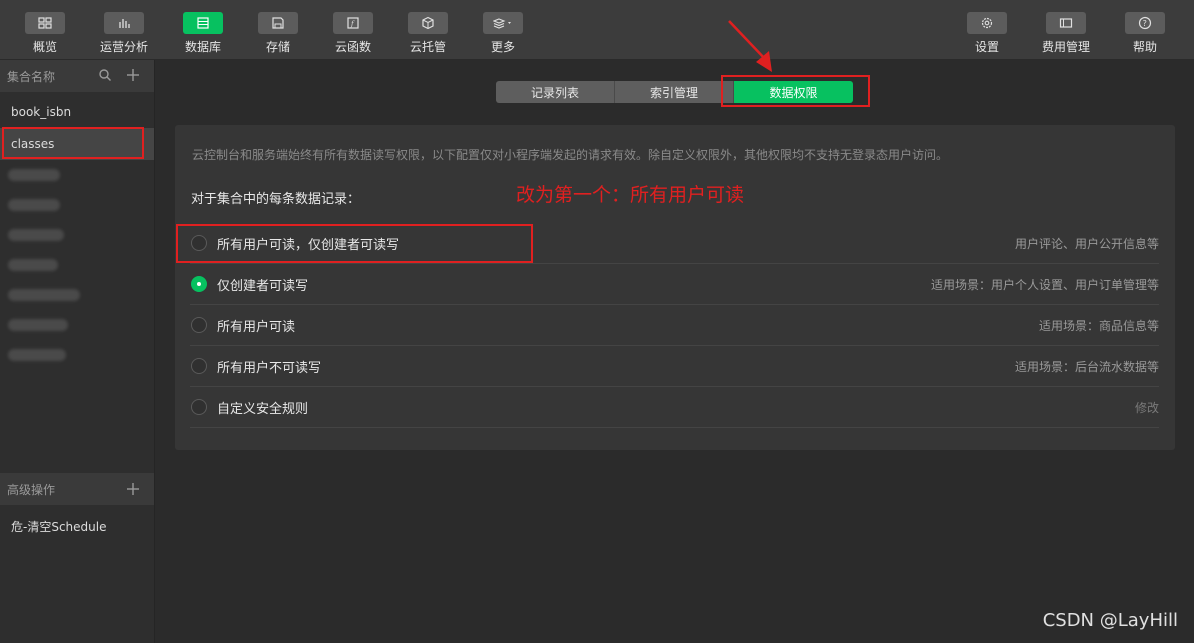 The height and width of the screenshot is (643, 1194). Describe the element at coordinates (276, 199) in the screenshot. I see `section-label: 对于集合中的每条数据记录：` at that location.